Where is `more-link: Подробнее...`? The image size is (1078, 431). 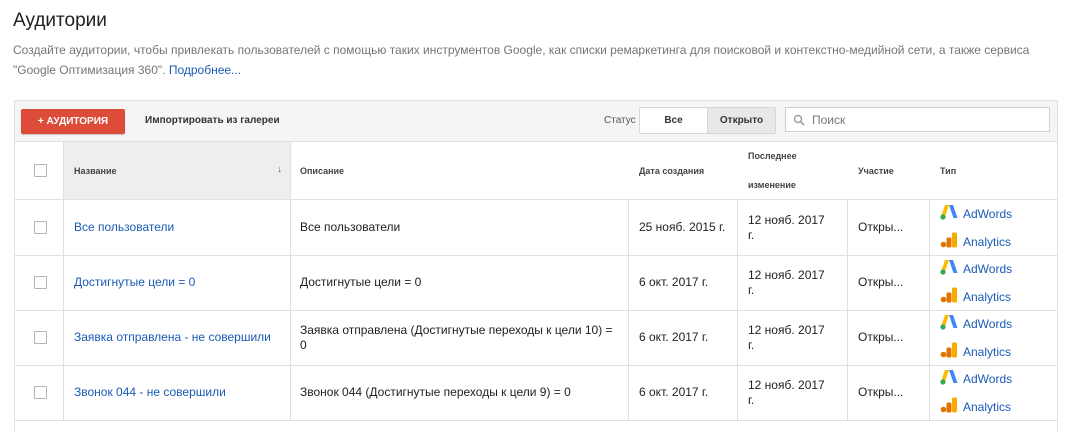
more-link: Подробнее... is located at coordinates (205, 70).